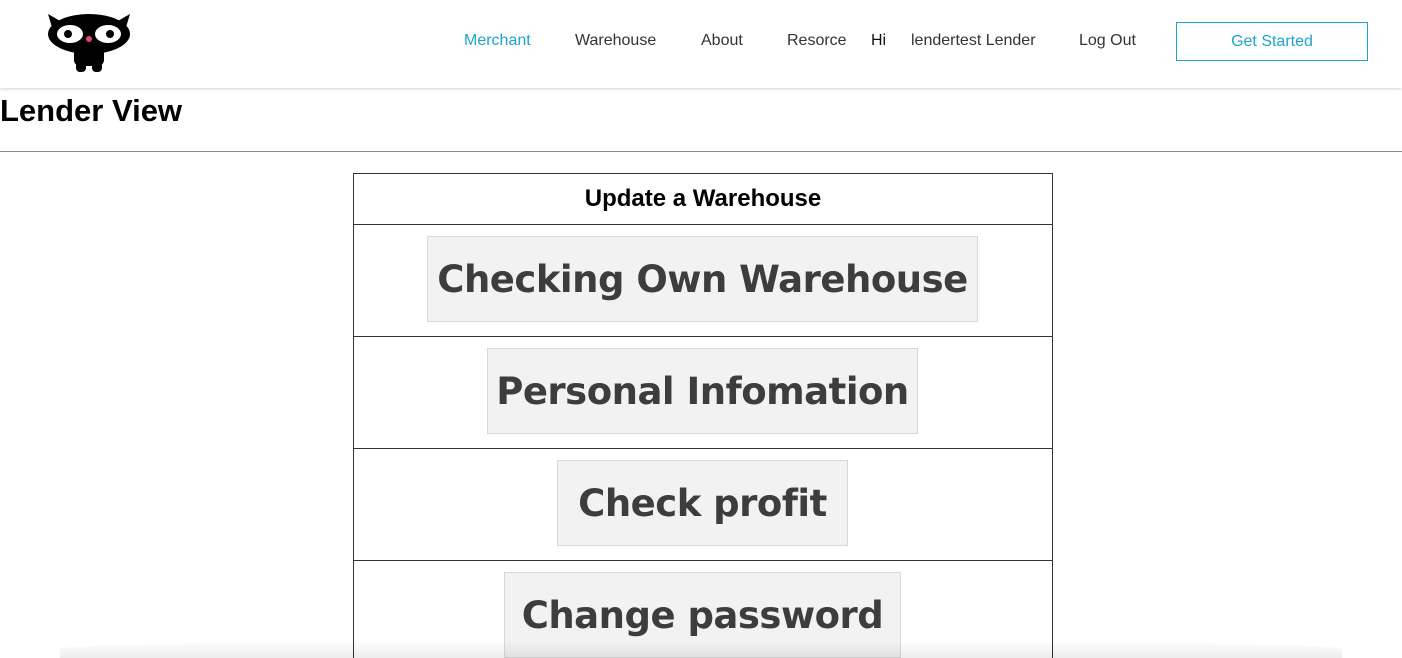  I want to click on check-profit-button: Check profit, so click(702, 503).